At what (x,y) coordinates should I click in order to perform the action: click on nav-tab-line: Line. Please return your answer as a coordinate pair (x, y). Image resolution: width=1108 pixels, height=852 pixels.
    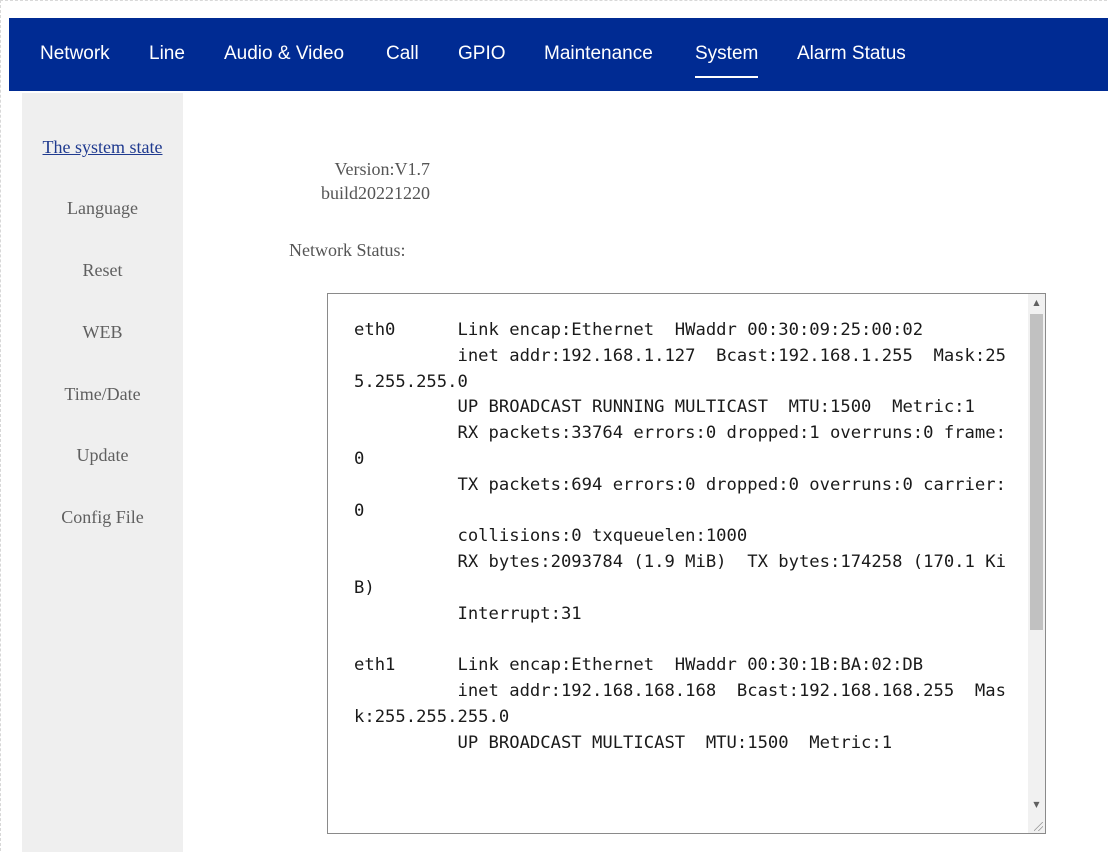
    Looking at the image, I should click on (167, 54).